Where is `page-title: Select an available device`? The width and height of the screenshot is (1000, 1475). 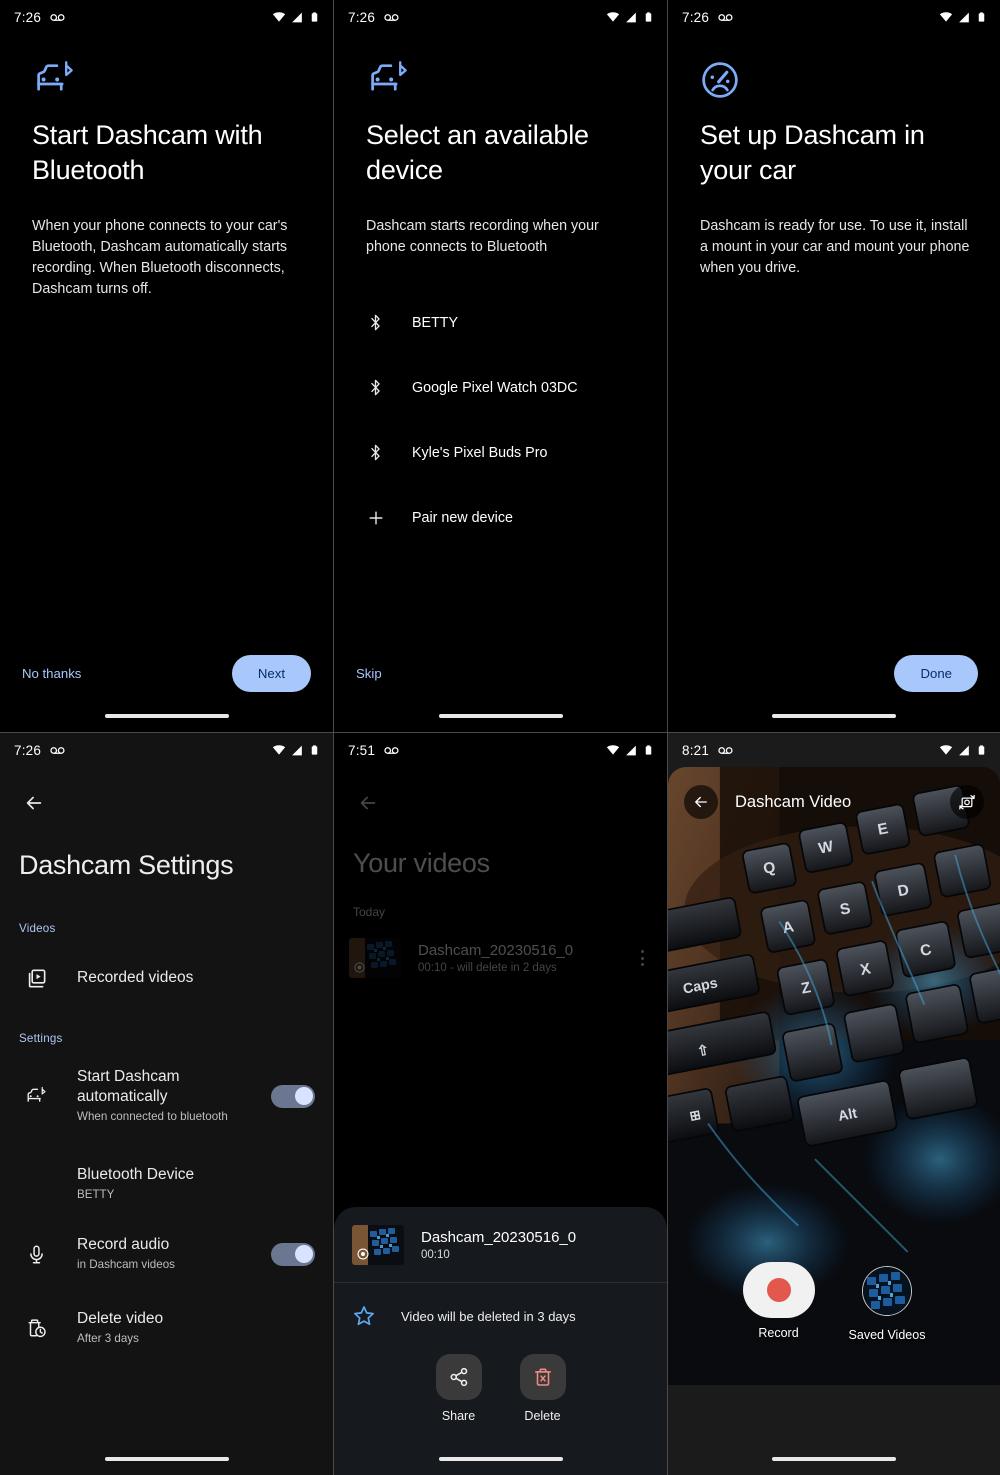
page-title: Select an available device is located at coordinates (477, 152).